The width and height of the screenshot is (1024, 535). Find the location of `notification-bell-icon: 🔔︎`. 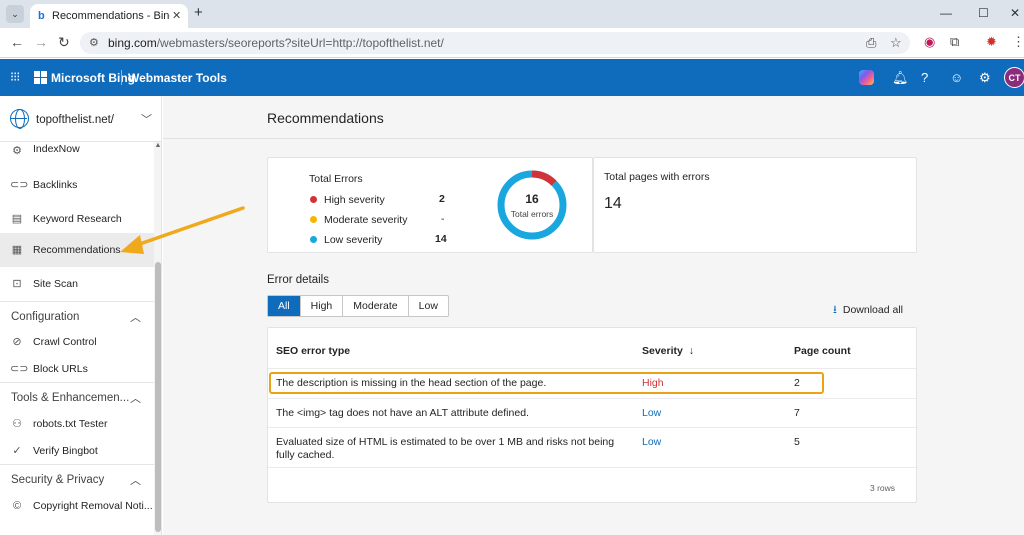

notification-bell-icon: 🔔︎ is located at coordinates (900, 77).